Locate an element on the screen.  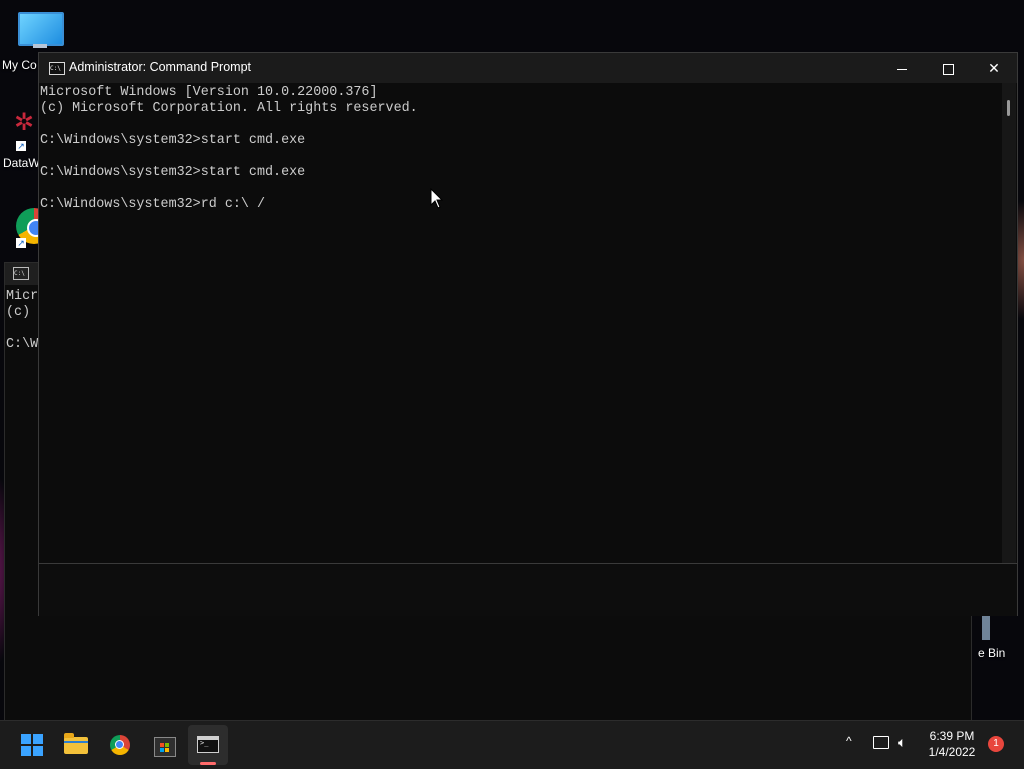
store-icon is located at coordinates (165, 747).